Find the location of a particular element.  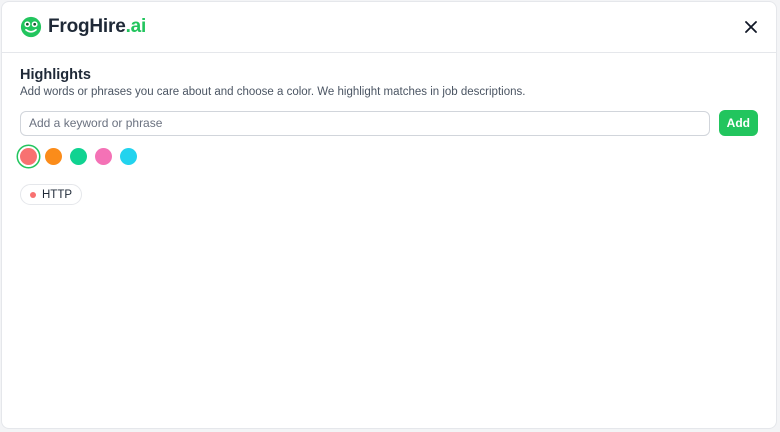

keyword-list: HTTP is located at coordinates (389, 194).